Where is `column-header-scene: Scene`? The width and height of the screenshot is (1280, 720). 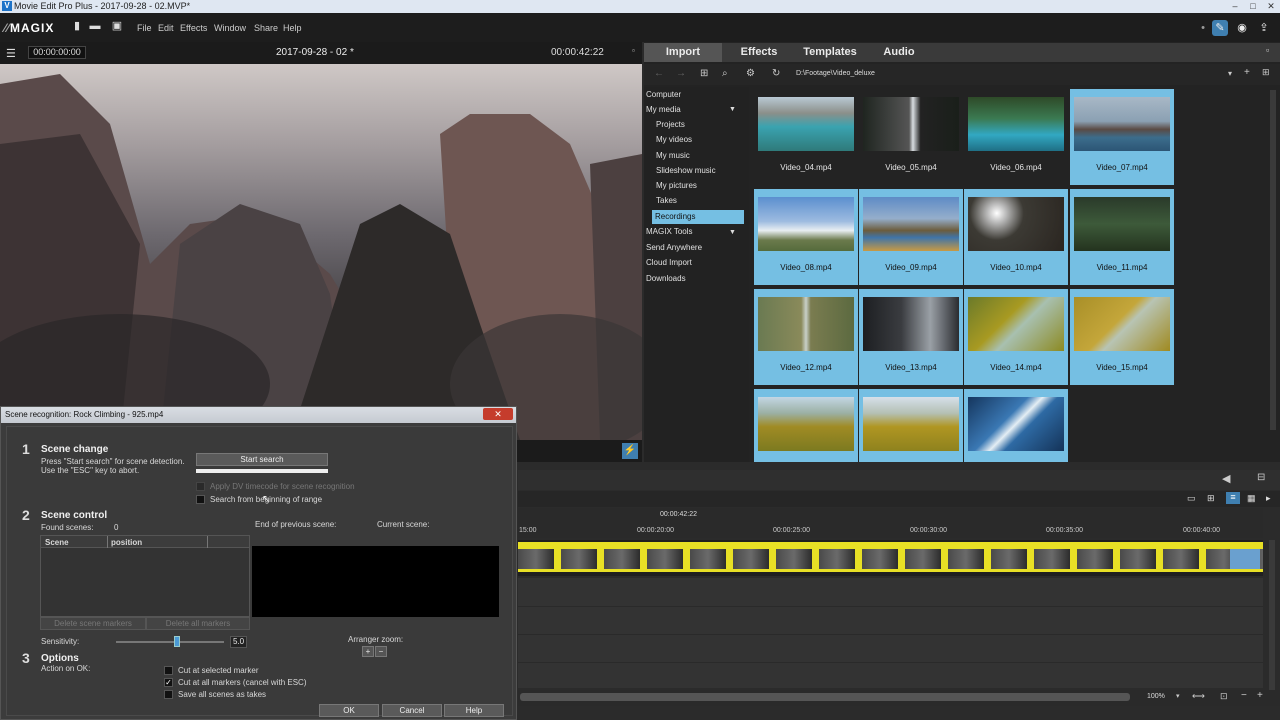 column-header-scene: Scene is located at coordinates (57, 542).